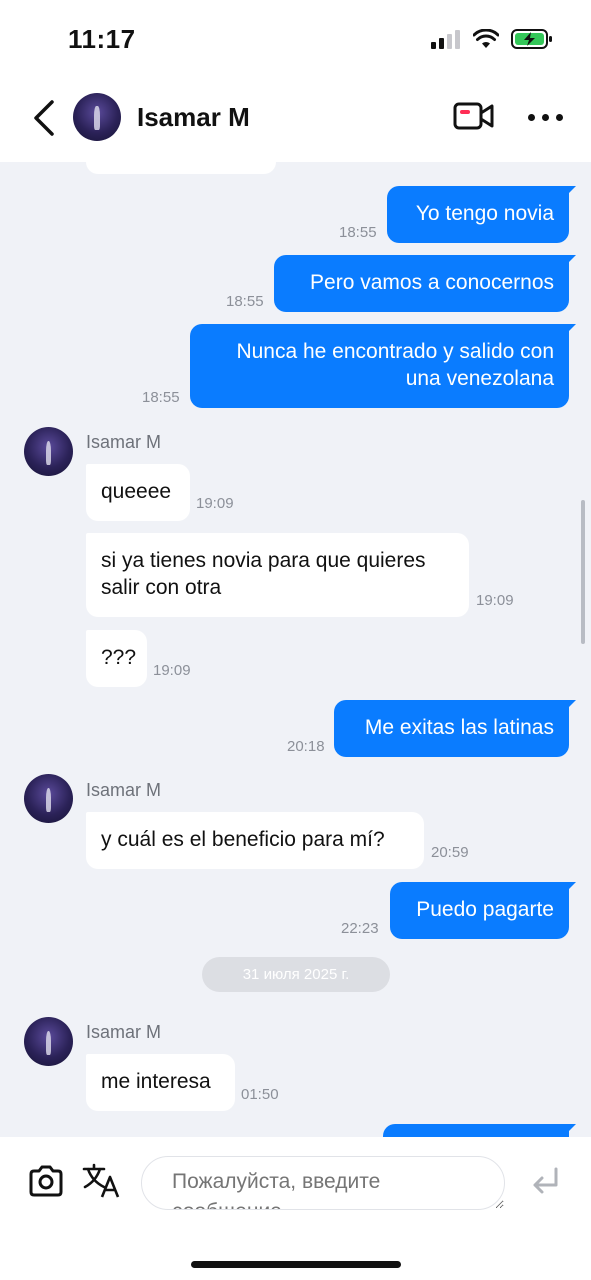 The image size is (591, 1280). I want to click on message-incoming: ???, so click(116, 658).